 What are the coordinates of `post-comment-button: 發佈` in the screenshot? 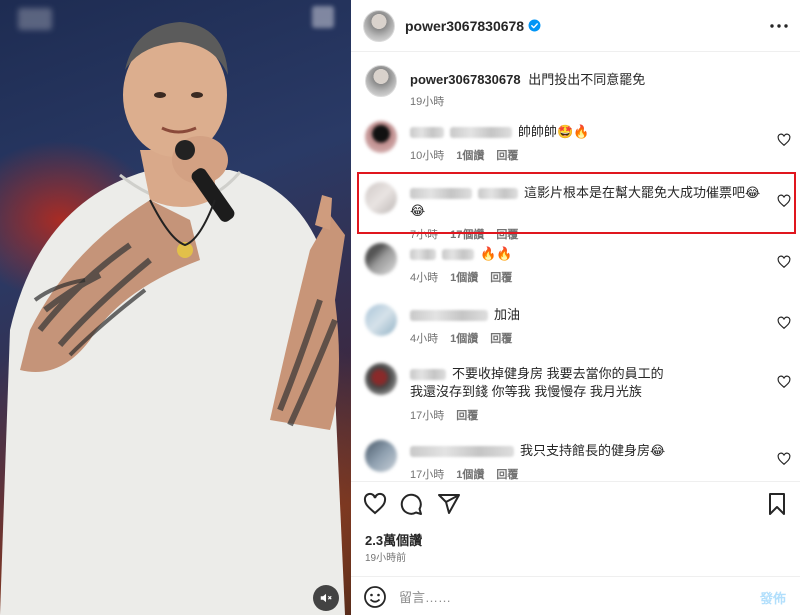 It's located at (773, 597).